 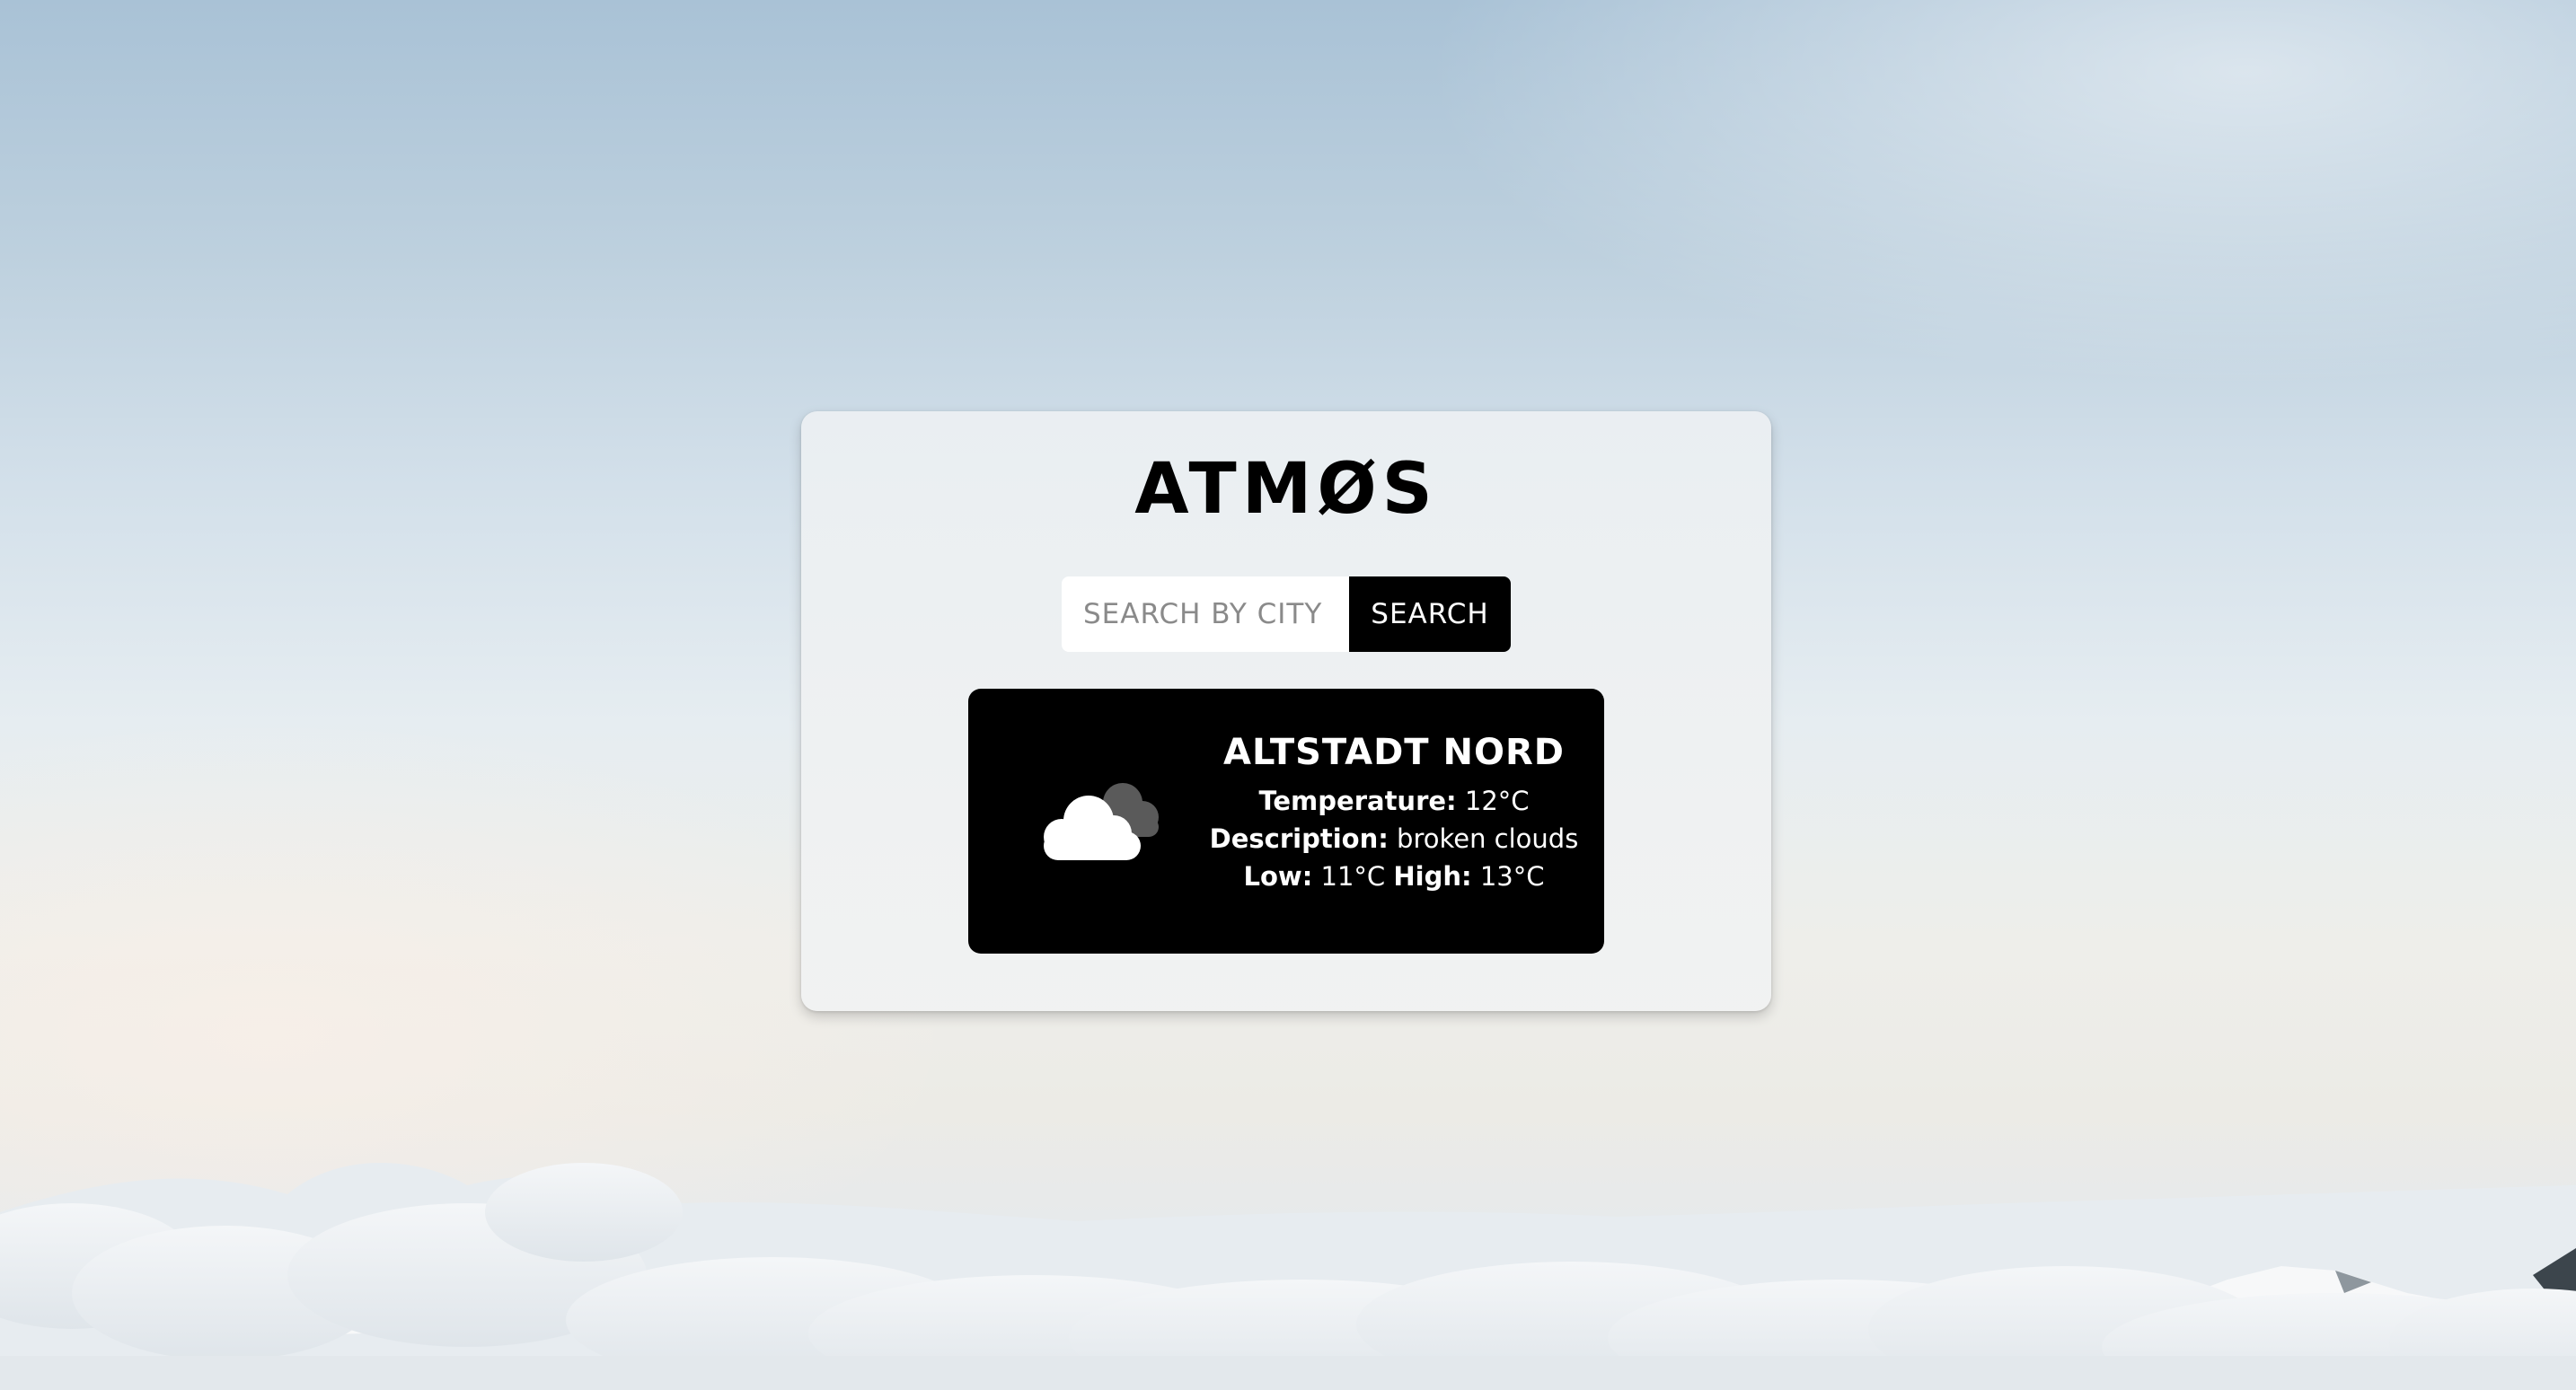 I want to click on high-label: High:, so click(x=1432, y=877).